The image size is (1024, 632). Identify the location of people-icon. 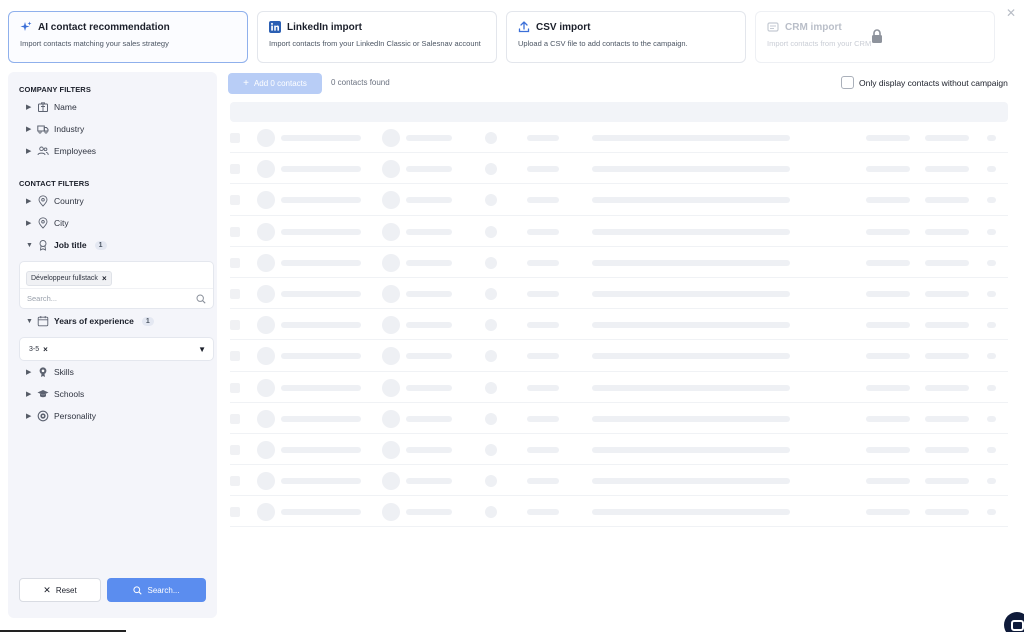
(43, 151).